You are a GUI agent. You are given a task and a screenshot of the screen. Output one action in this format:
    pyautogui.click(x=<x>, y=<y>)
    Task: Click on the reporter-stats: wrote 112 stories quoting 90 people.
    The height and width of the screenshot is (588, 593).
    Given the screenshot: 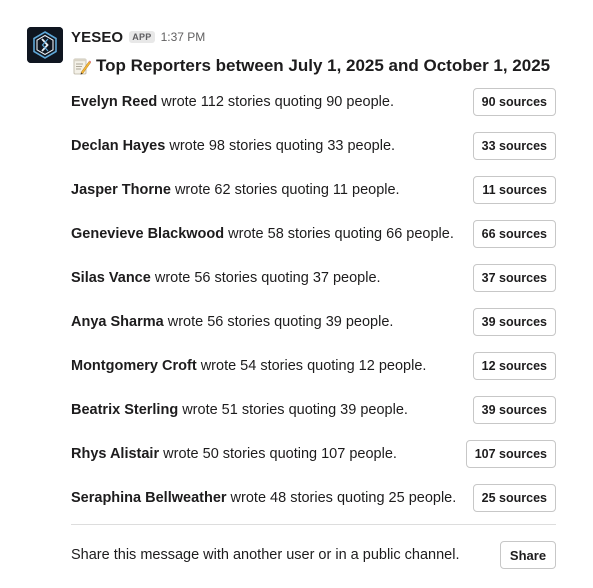 What is the action you would take?
    pyautogui.click(x=275, y=102)
    